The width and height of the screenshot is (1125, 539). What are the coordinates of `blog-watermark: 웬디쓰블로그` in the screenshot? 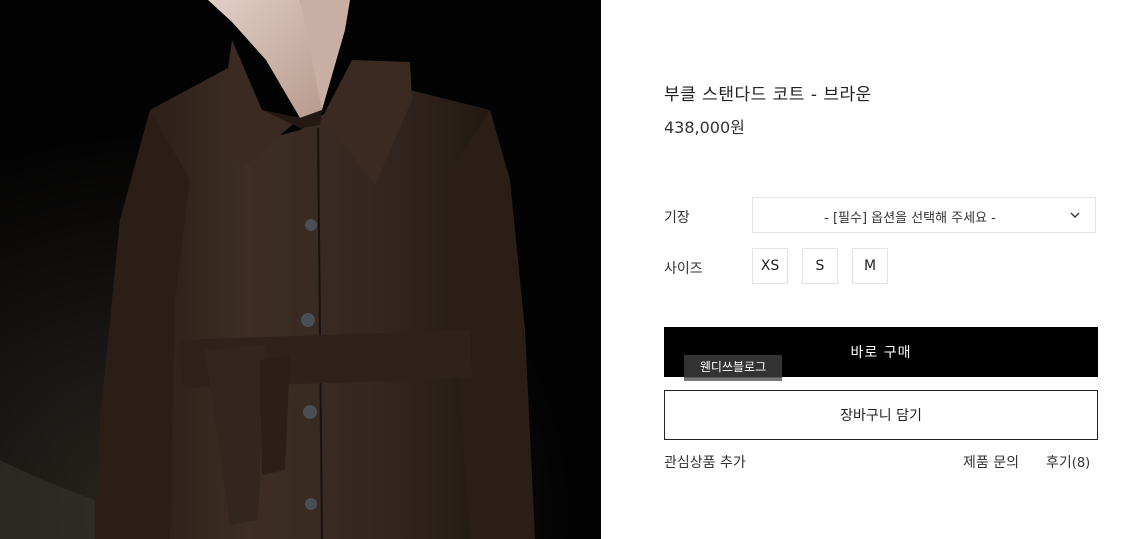 It's located at (733, 368).